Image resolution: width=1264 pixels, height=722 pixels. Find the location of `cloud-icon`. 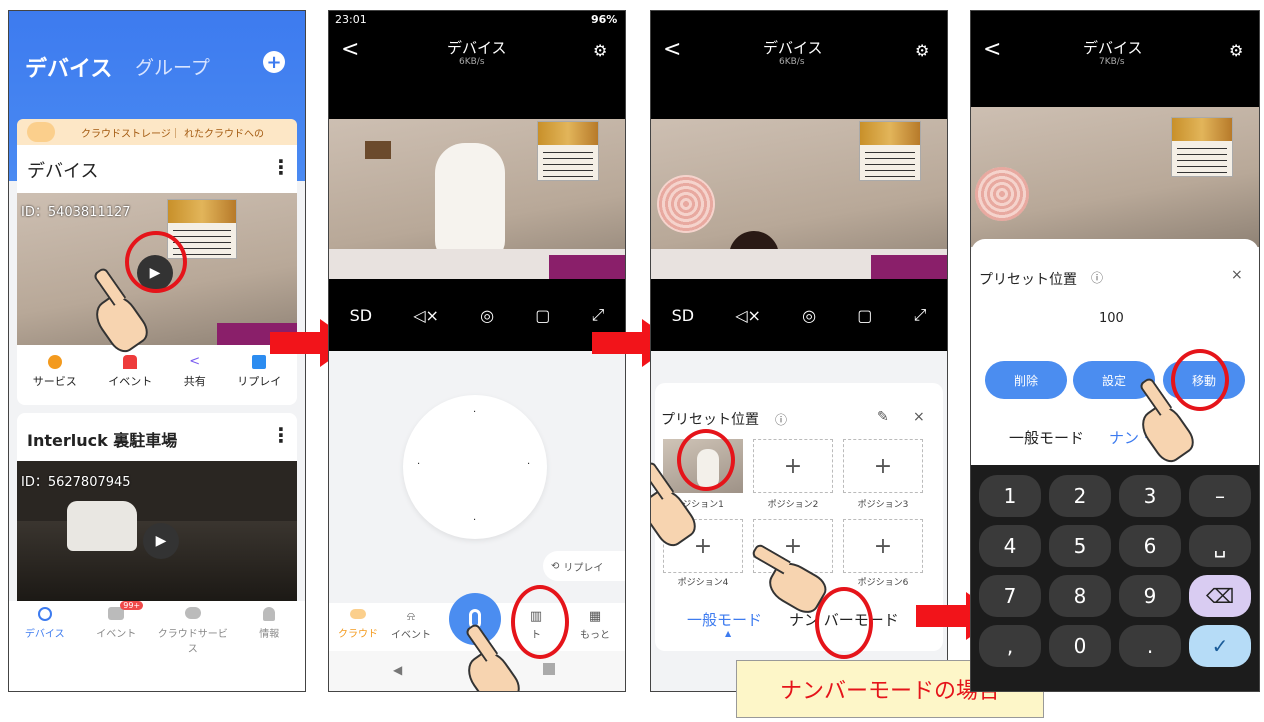

cloud-icon is located at coordinates (41, 132).